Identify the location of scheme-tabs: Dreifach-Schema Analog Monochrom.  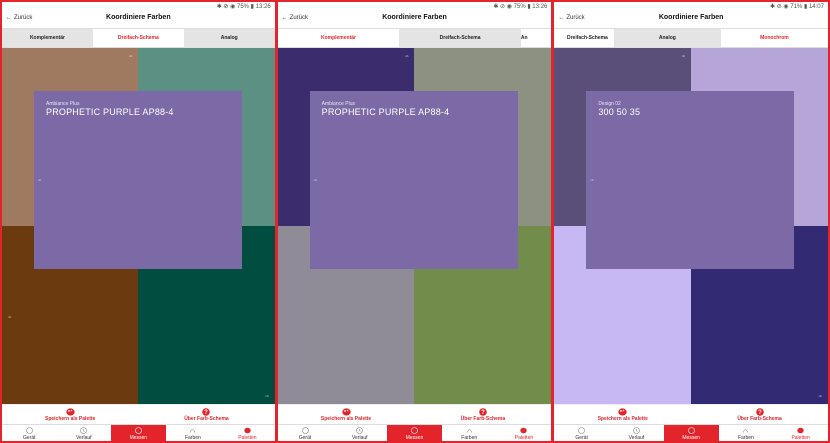
(691, 38).